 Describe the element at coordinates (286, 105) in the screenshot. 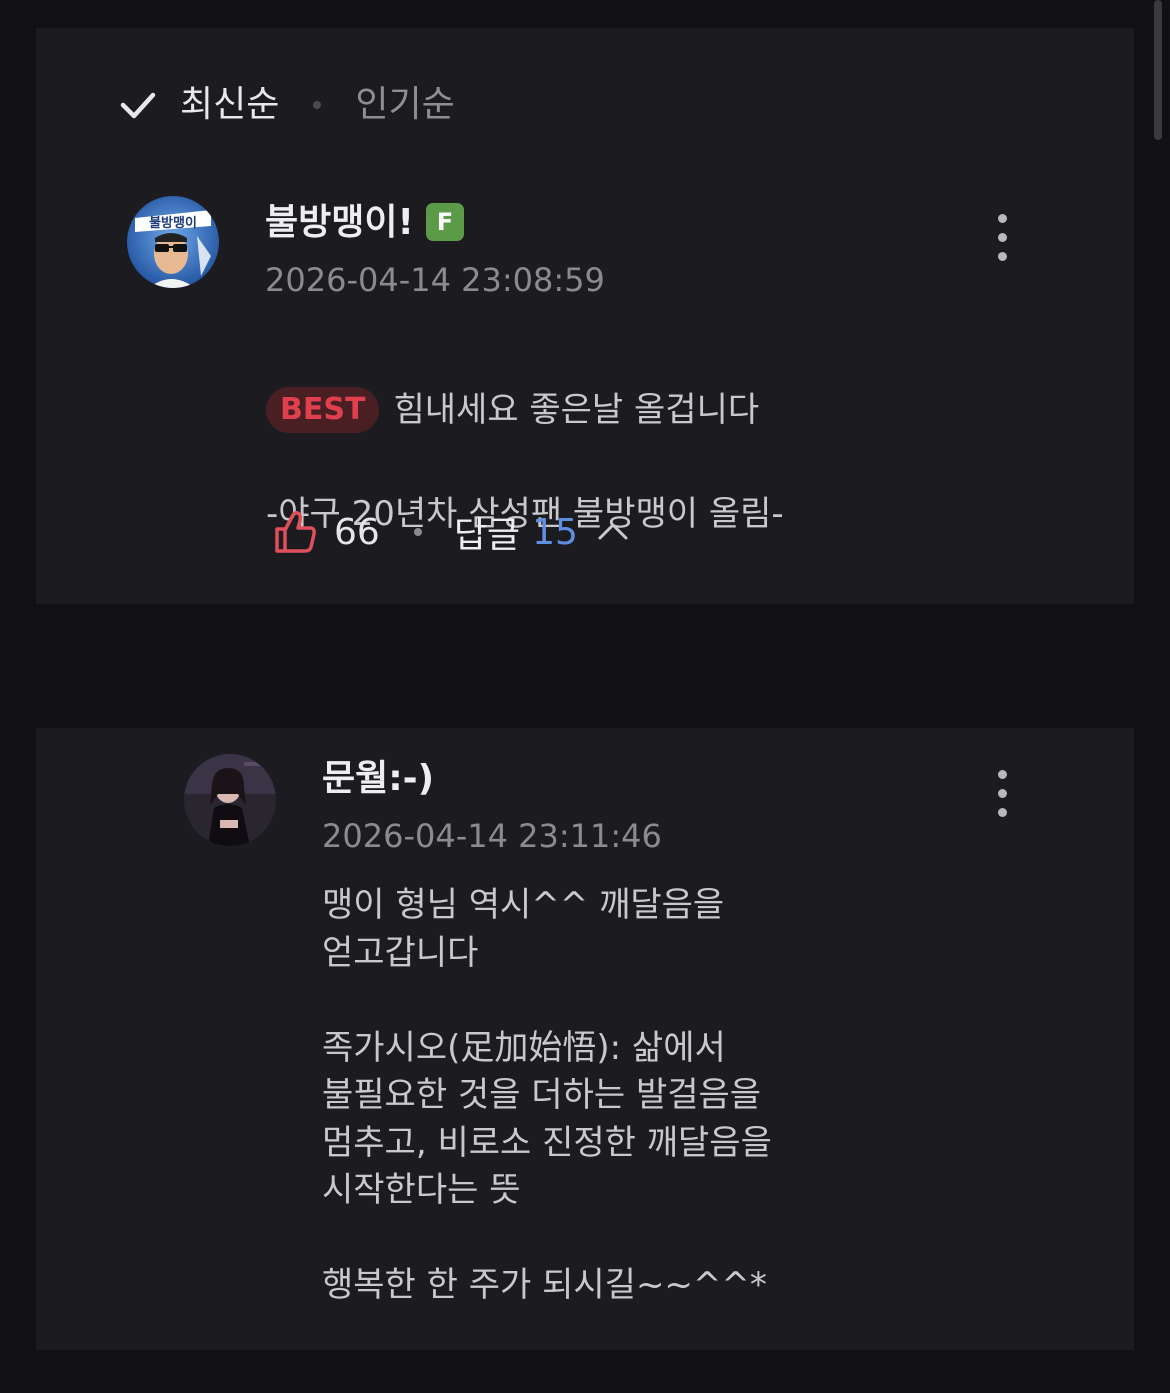

I see `sort-bar: 최신순 인기순` at that location.